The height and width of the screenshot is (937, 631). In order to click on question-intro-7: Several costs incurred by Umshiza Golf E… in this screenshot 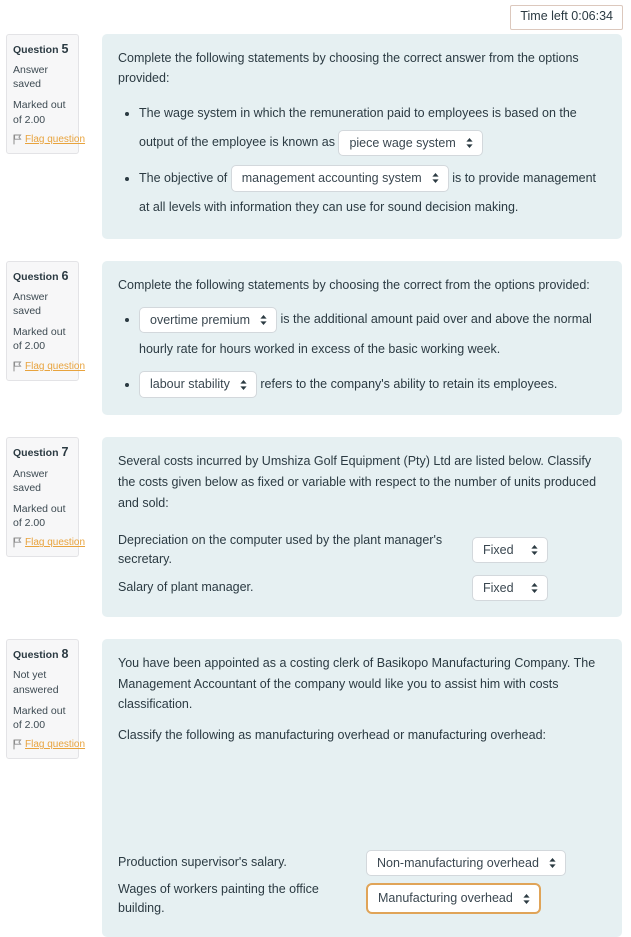, I will do `click(357, 482)`.